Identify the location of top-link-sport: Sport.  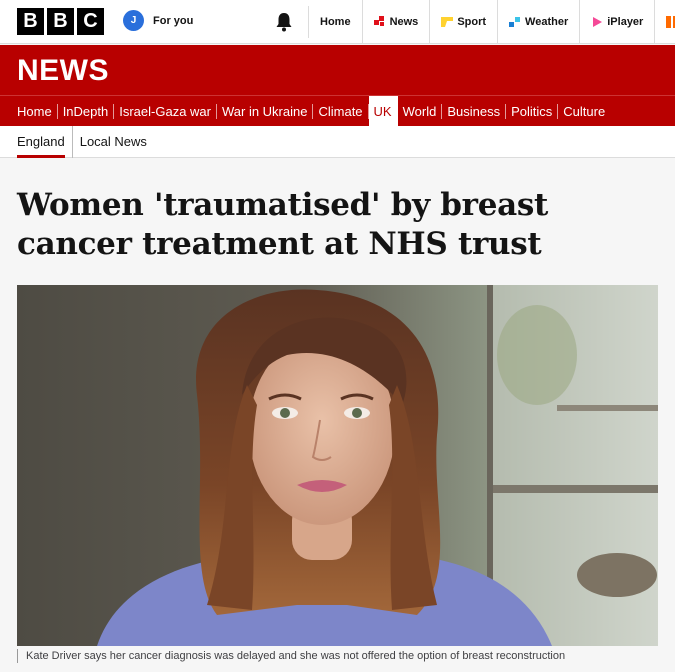
(464, 22).